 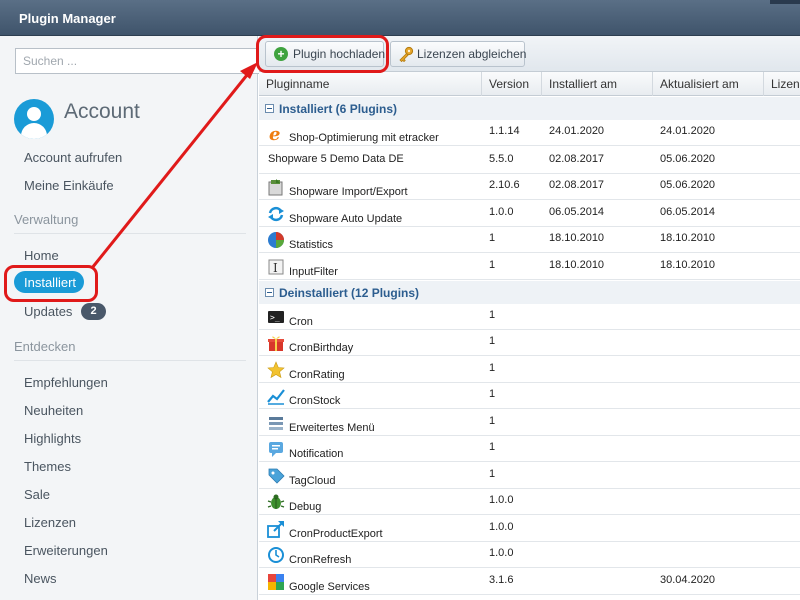 I want to click on column-header-installiert-am: Installiert am, so click(x=597, y=84).